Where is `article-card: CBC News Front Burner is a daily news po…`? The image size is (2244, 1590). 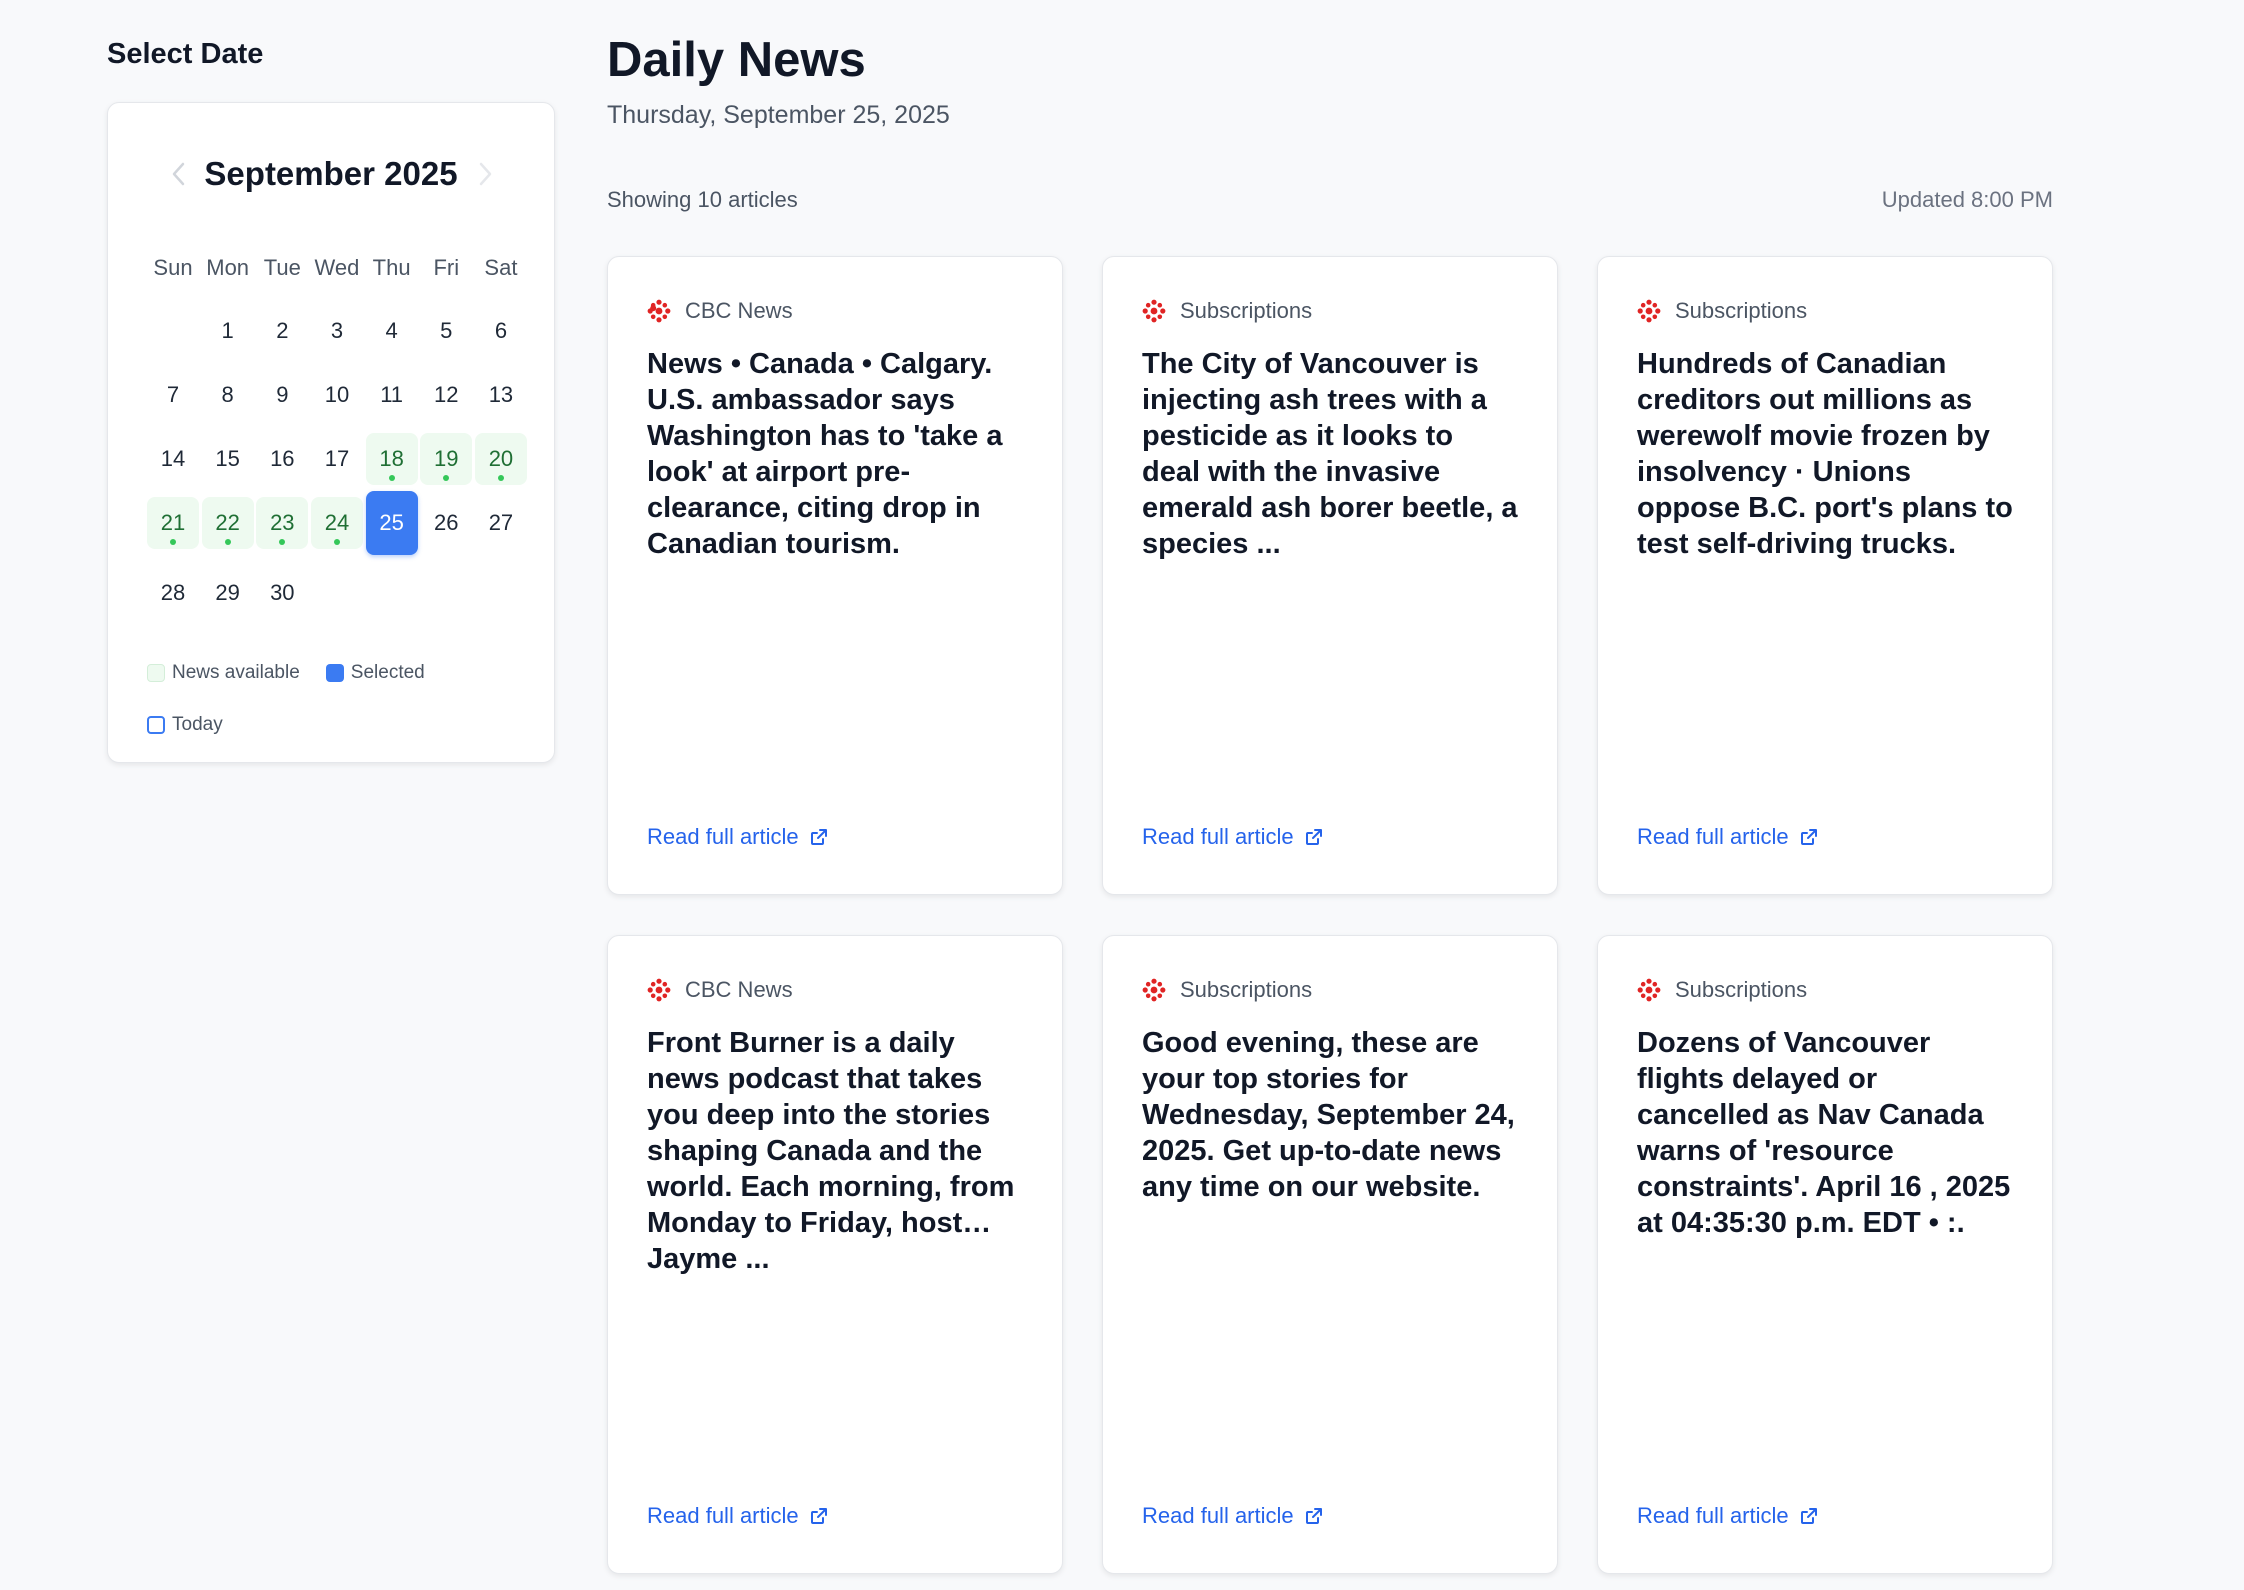 article-card: CBC News Front Burner is a daily news po… is located at coordinates (835, 1254).